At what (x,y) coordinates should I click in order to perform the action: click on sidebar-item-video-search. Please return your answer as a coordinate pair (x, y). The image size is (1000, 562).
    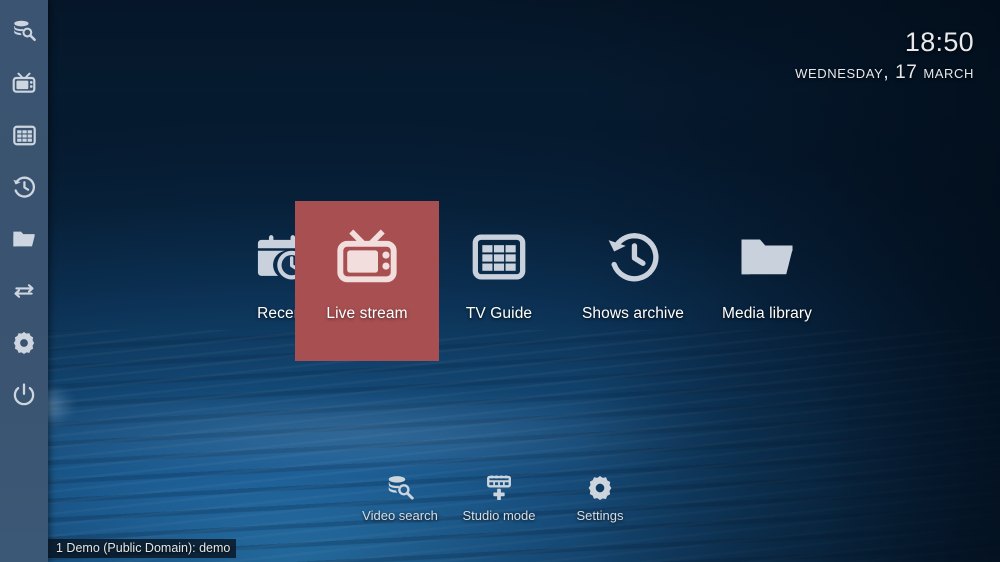
    Looking at the image, I should click on (24, 31).